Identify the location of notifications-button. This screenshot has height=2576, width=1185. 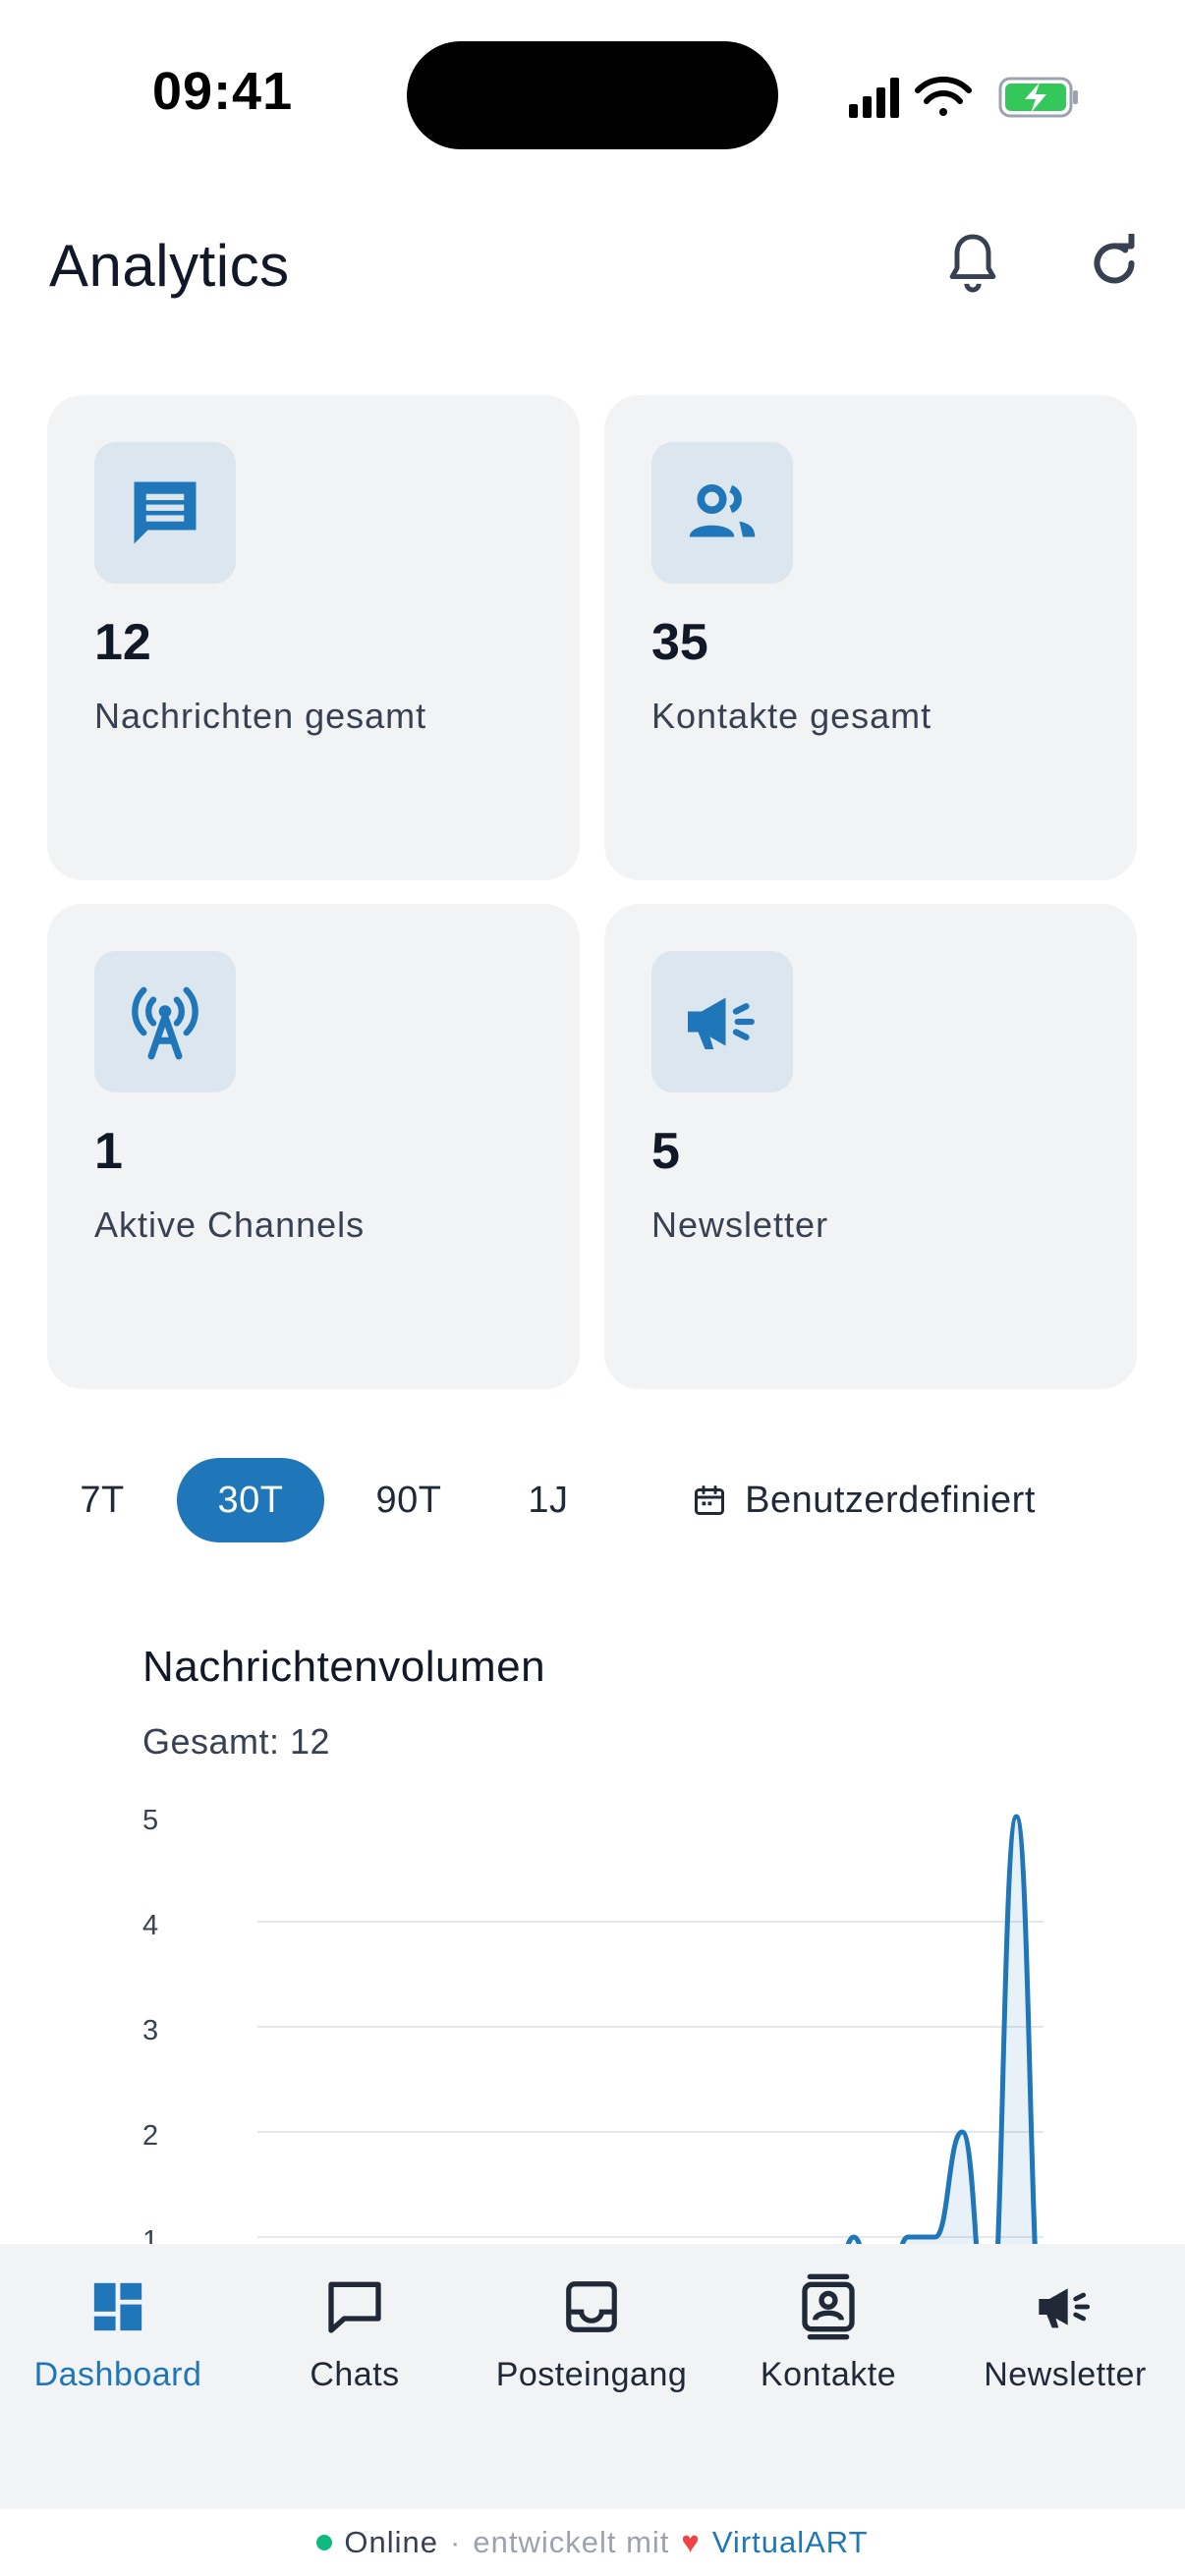
(973, 263).